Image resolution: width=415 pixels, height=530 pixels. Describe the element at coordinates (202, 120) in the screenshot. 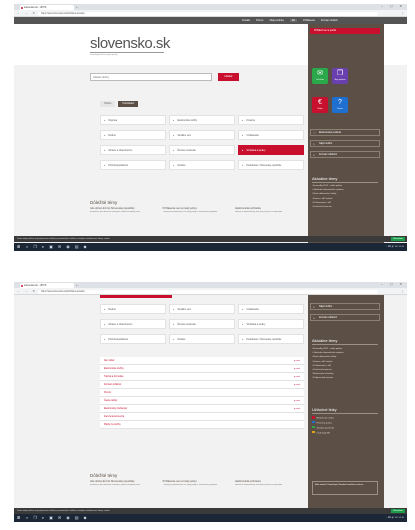

I see `service-tile: ● Elektronické služby` at that location.